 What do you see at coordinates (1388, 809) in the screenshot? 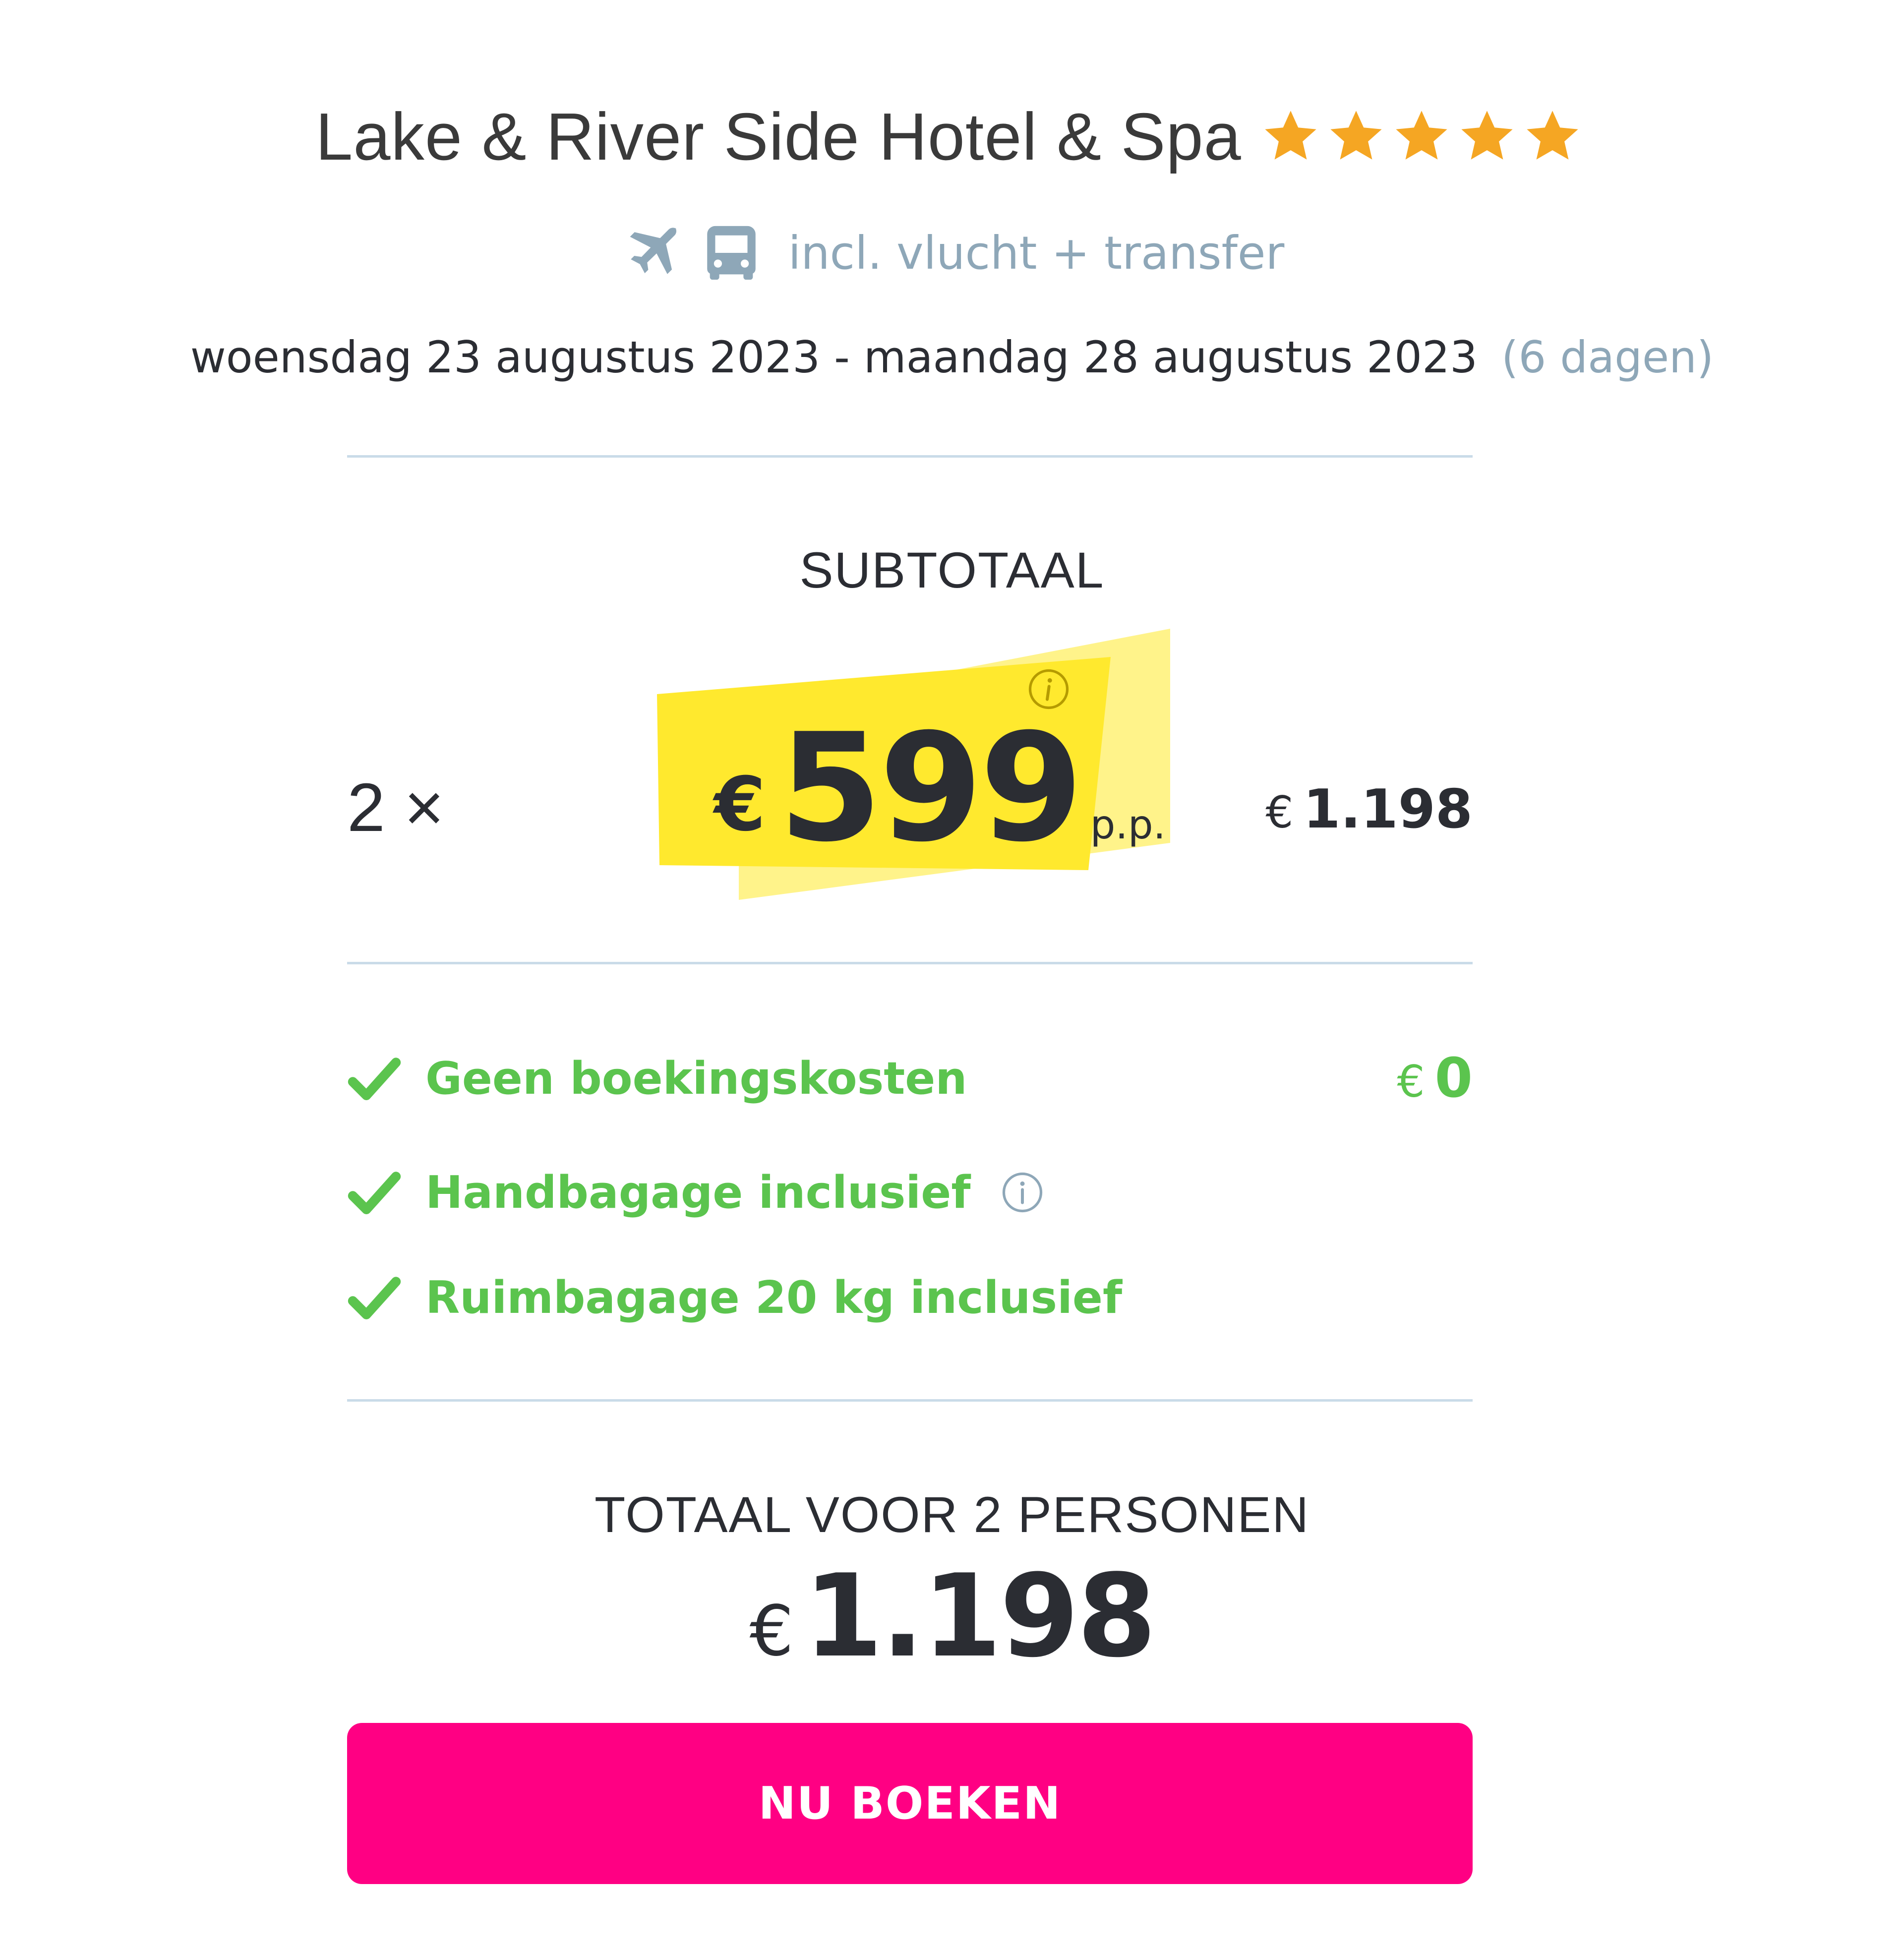
I see `subtotal-value: 1.198` at bounding box center [1388, 809].